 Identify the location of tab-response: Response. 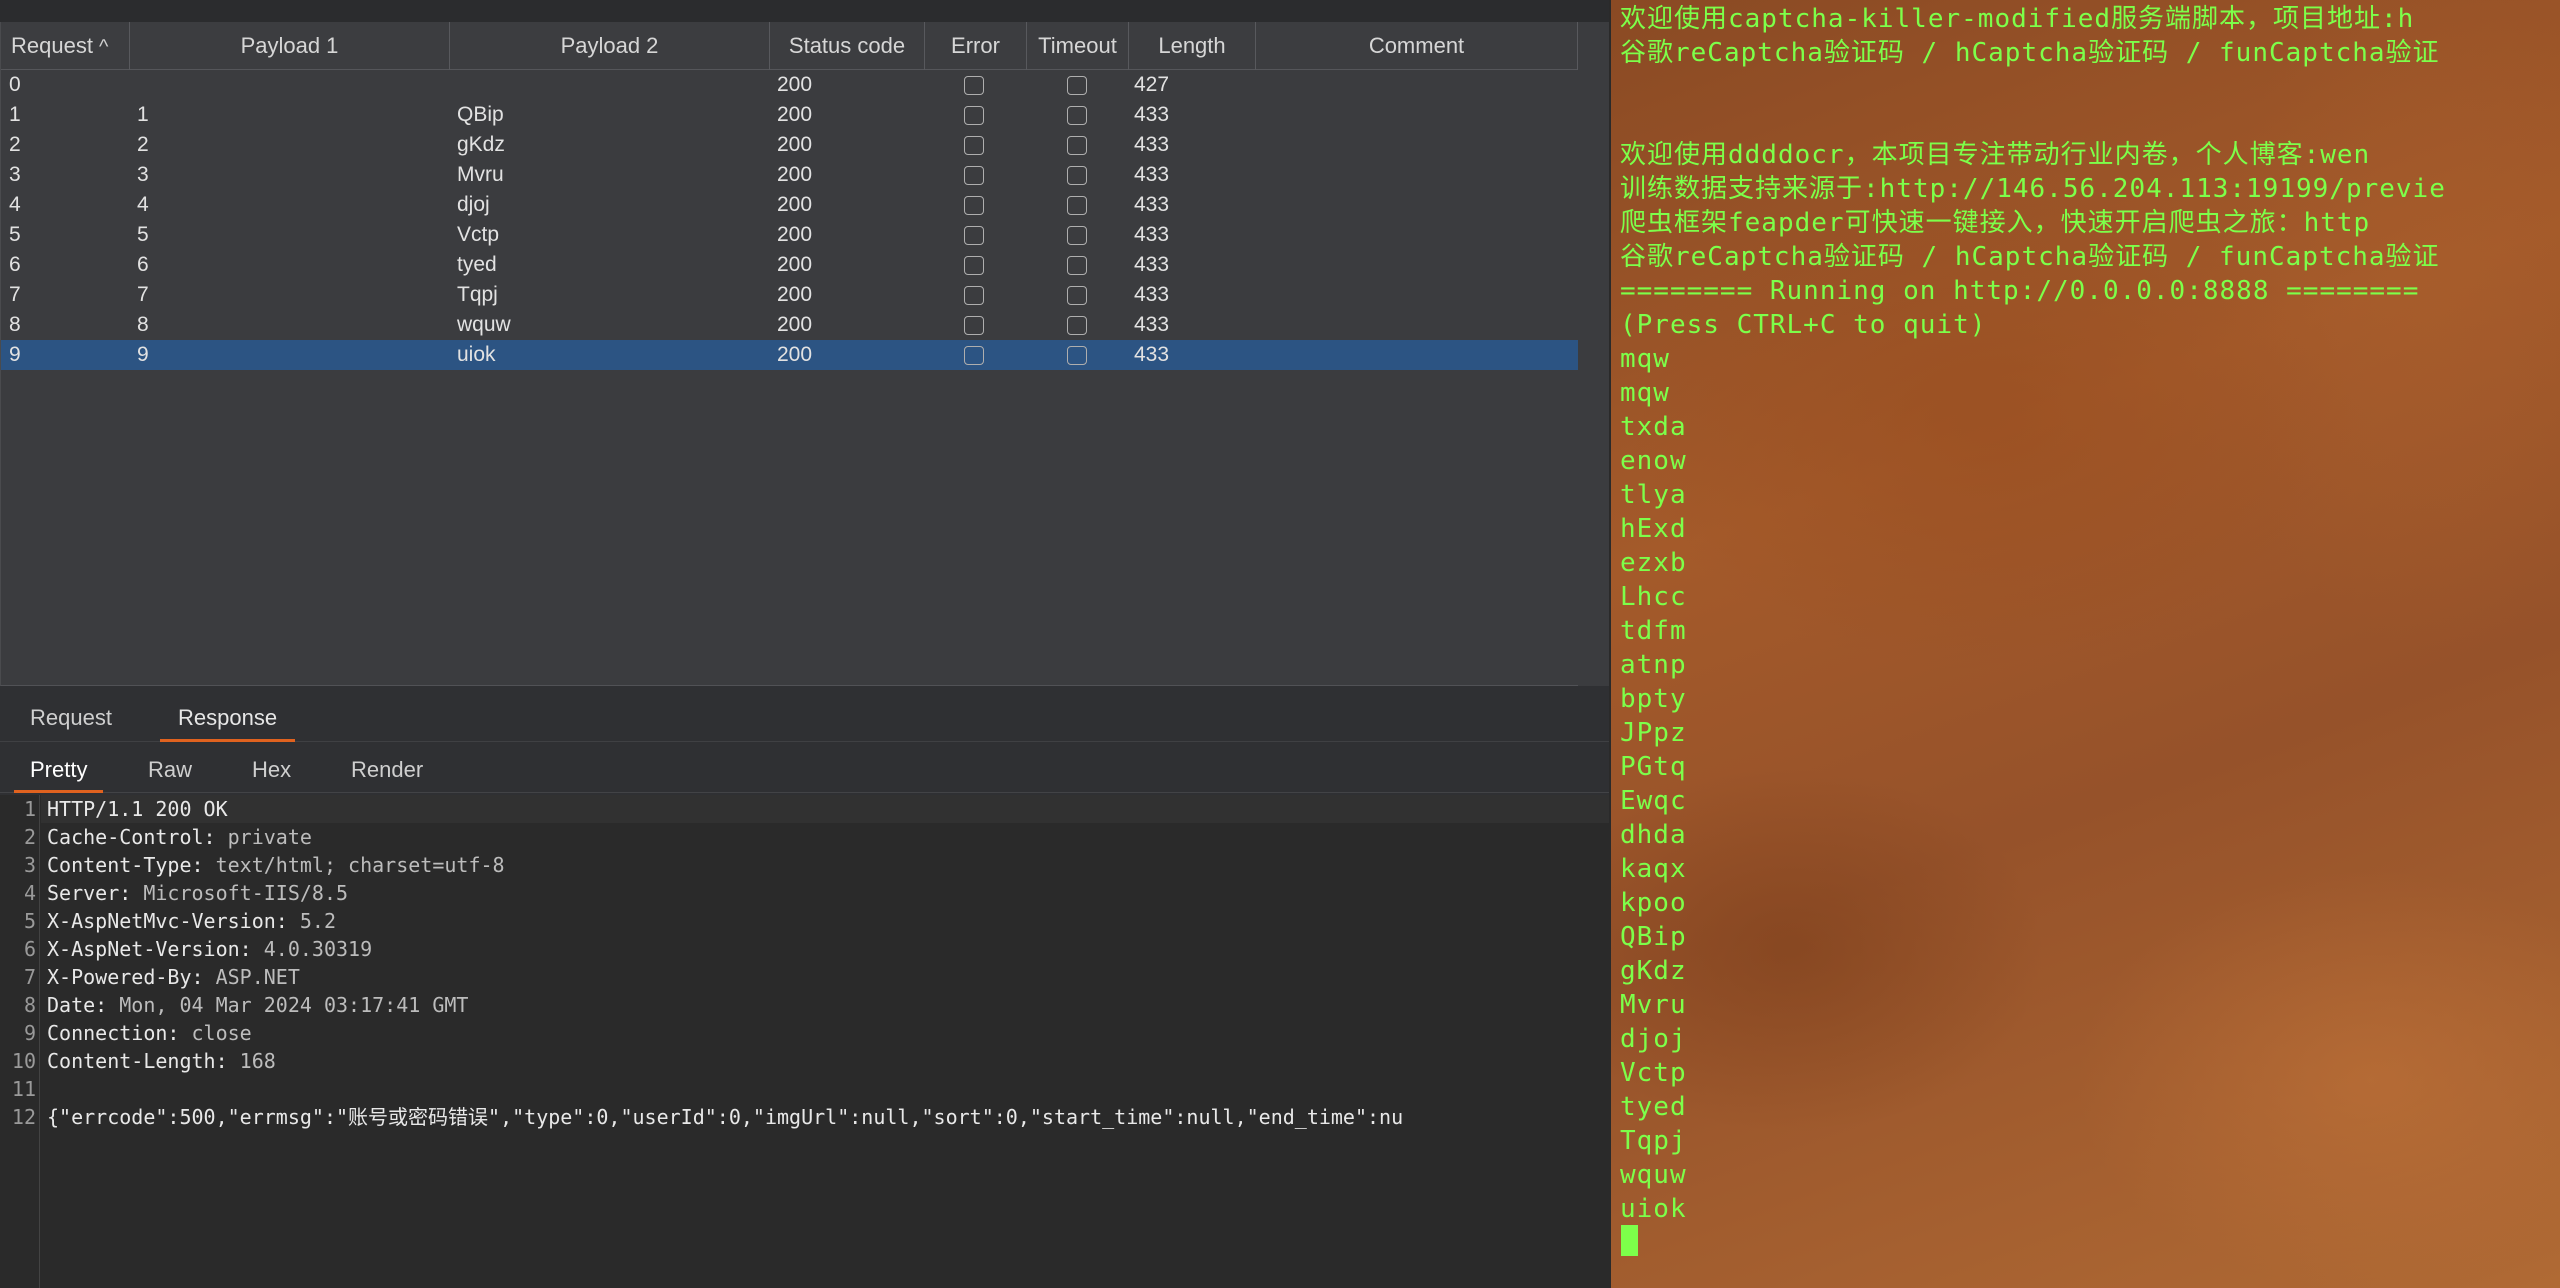
(228, 715).